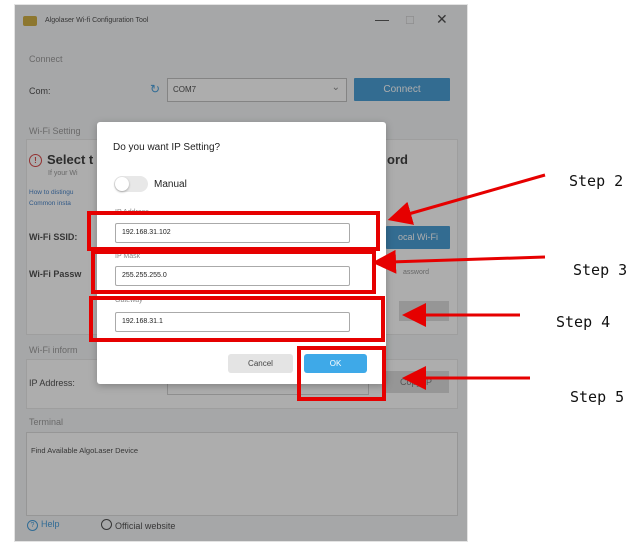 This screenshot has height=544, width=637. What do you see at coordinates (597, 397) in the screenshot?
I see `step5-label: Step 5` at bounding box center [597, 397].